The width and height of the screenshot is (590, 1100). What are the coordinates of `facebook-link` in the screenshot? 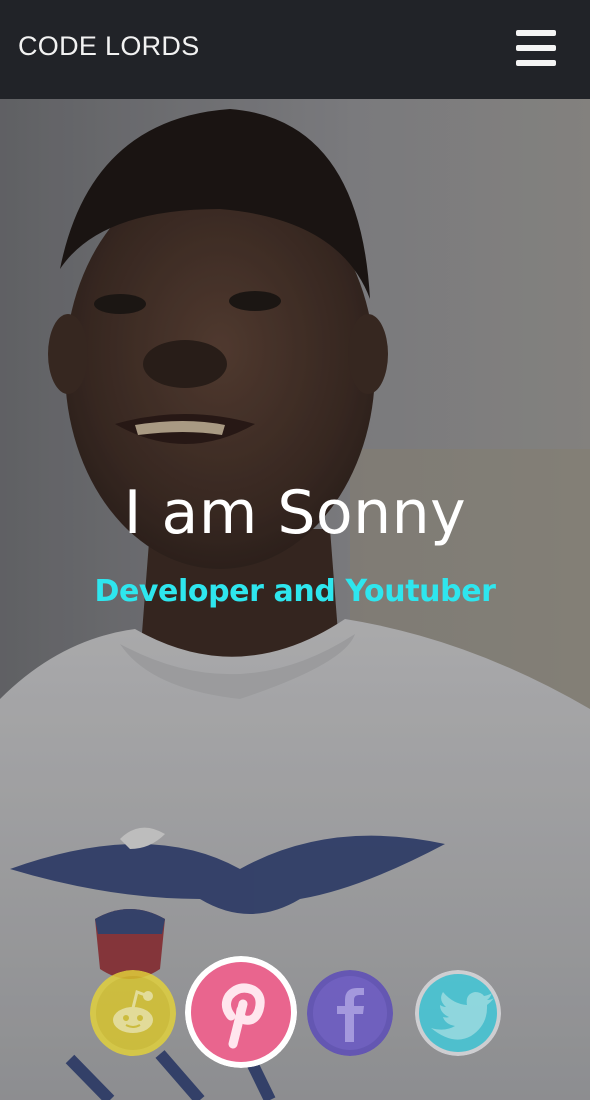 It's located at (350, 1013).